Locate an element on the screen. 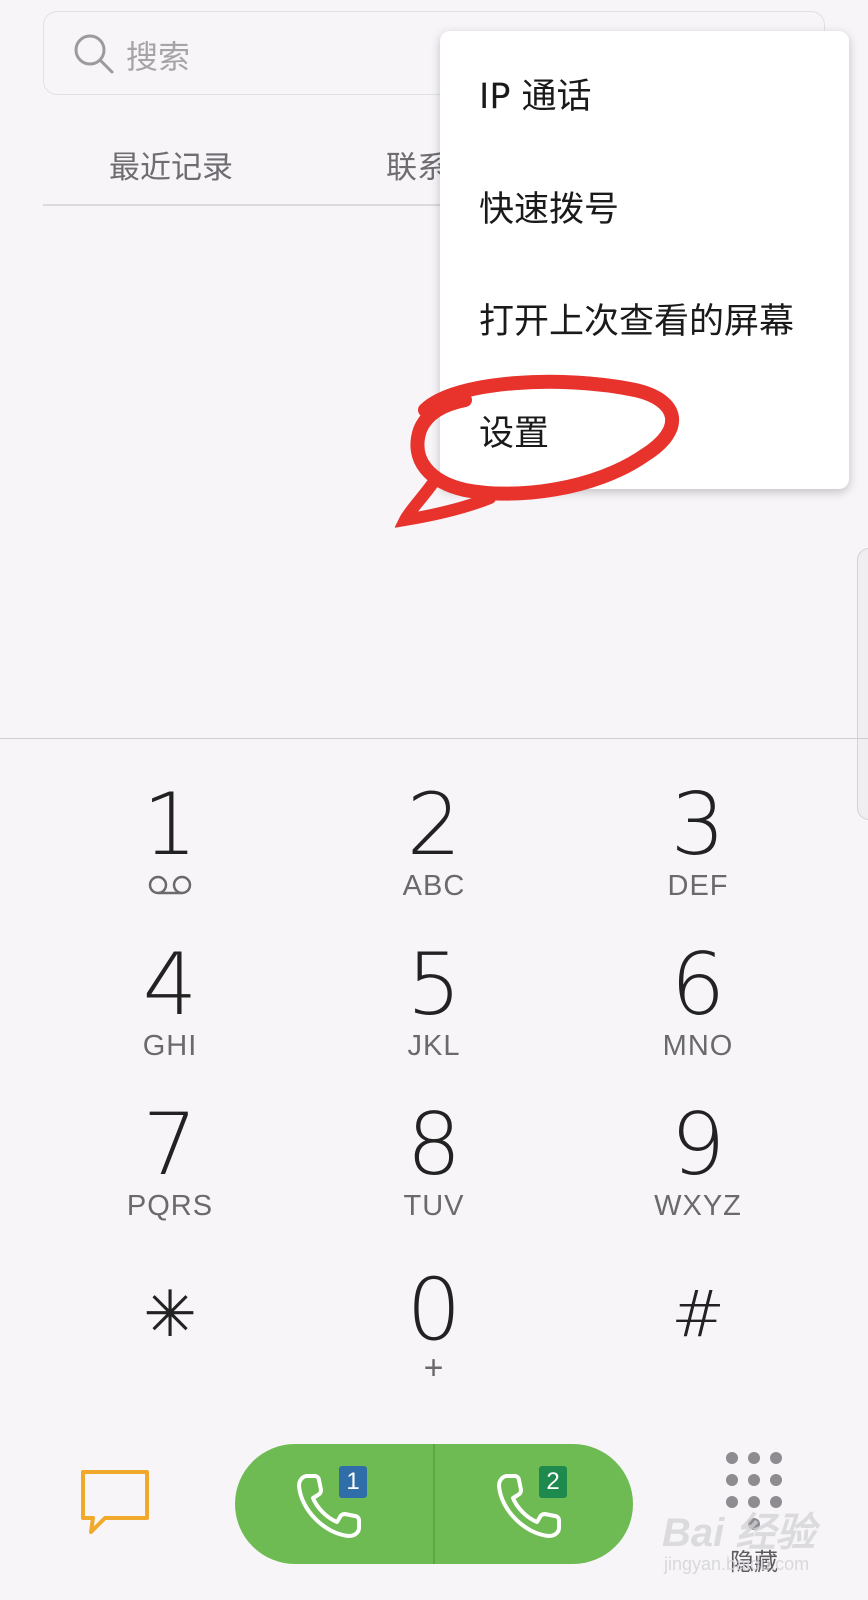 Image resolution: width=868 pixels, height=1600 pixels. call-sim2-button: 2 is located at coordinates (534, 1504).